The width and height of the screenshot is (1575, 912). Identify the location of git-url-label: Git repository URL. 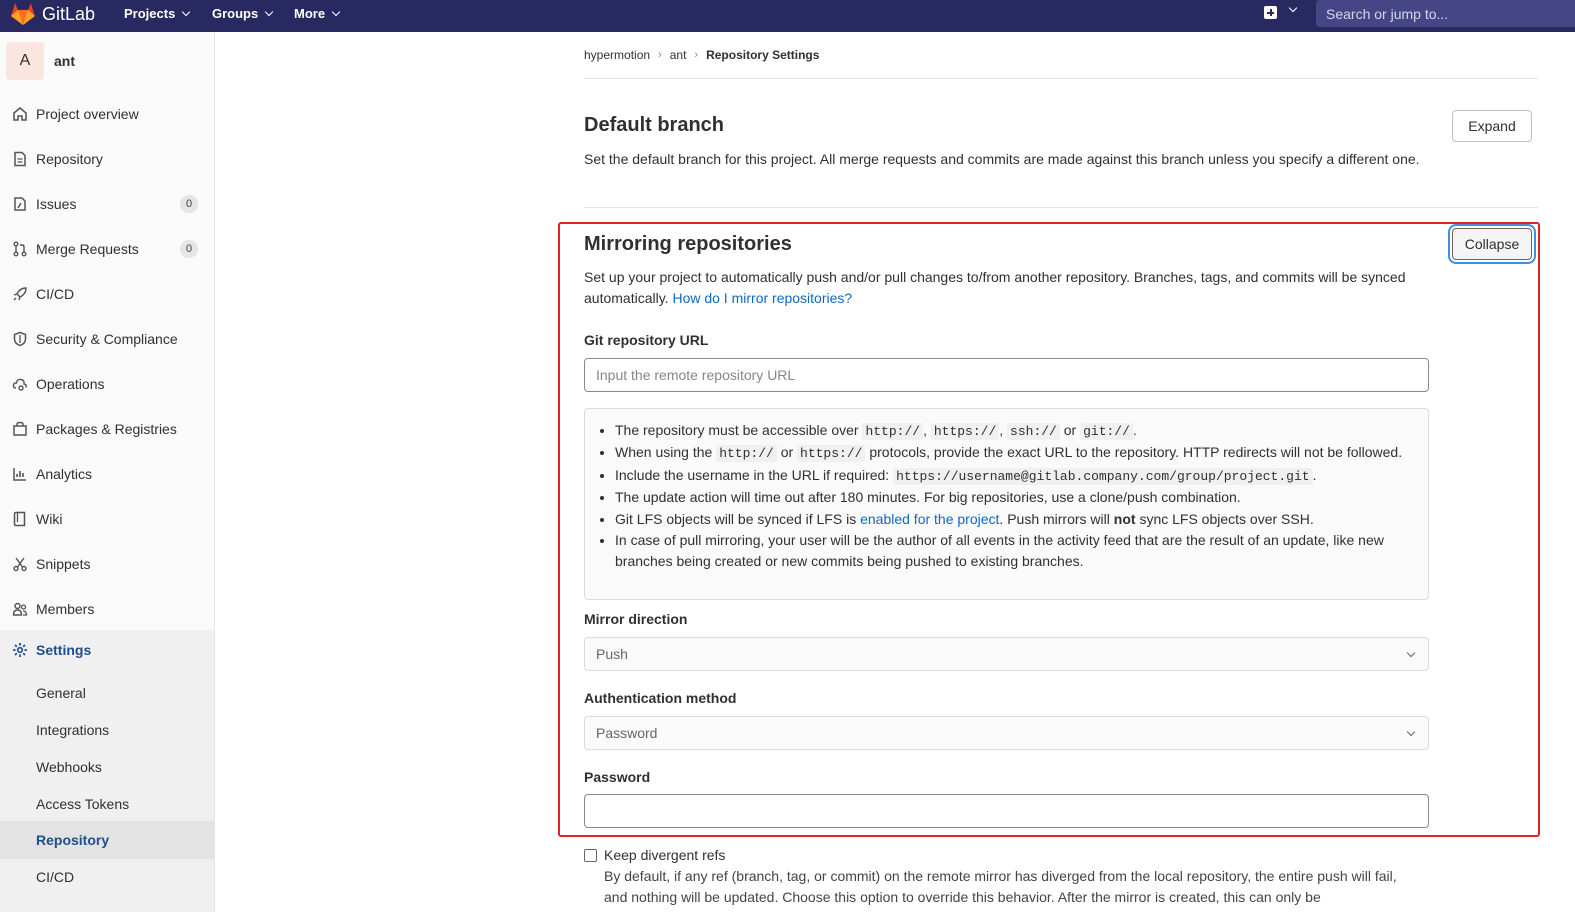
(646, 340).